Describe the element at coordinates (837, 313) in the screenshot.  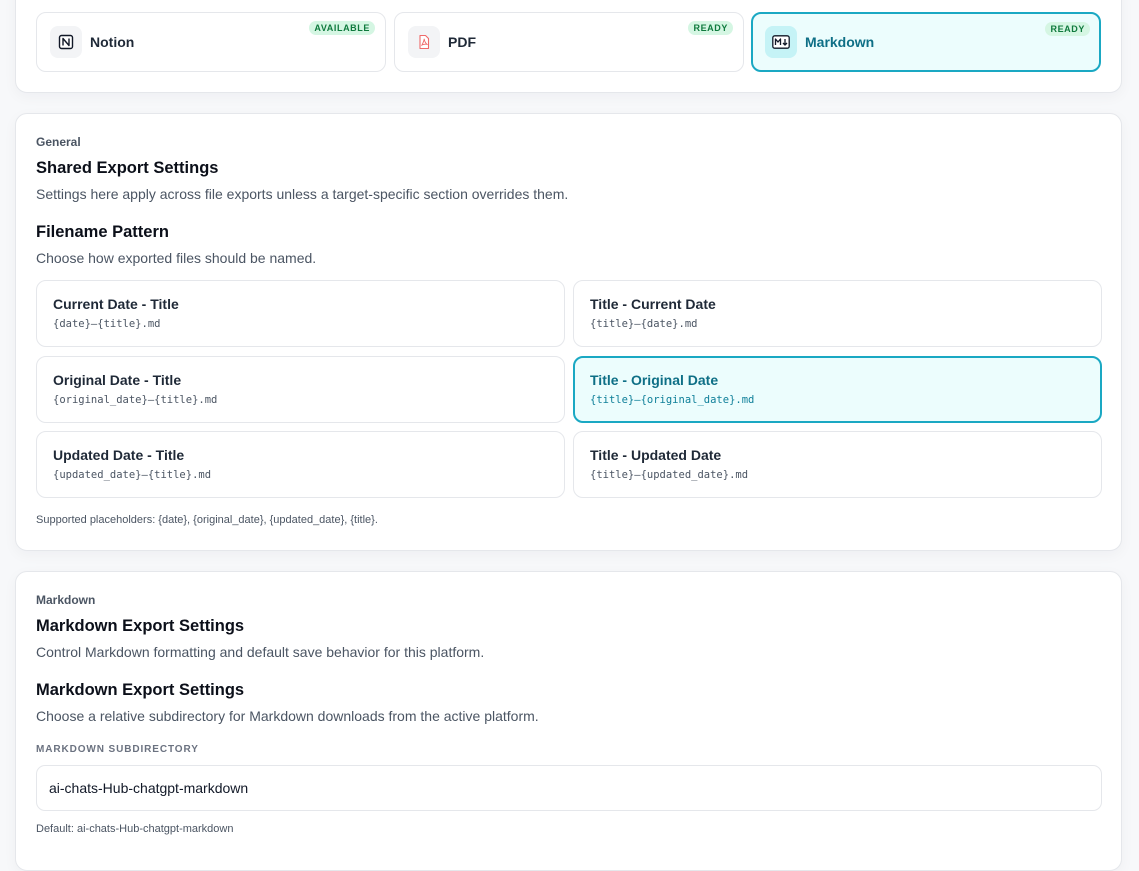
I see `pattern-option-title-current-date: Title - Current Date {title}—{date}.md` at that location.